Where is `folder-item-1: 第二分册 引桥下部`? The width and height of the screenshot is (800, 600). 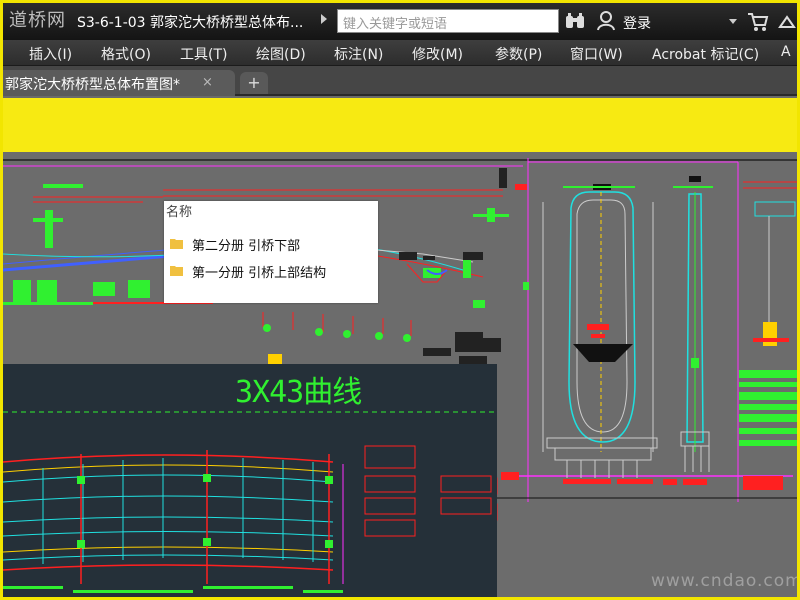 folder-item-1: 第二分册 引桥下部 is located at coordinates (270, 244).